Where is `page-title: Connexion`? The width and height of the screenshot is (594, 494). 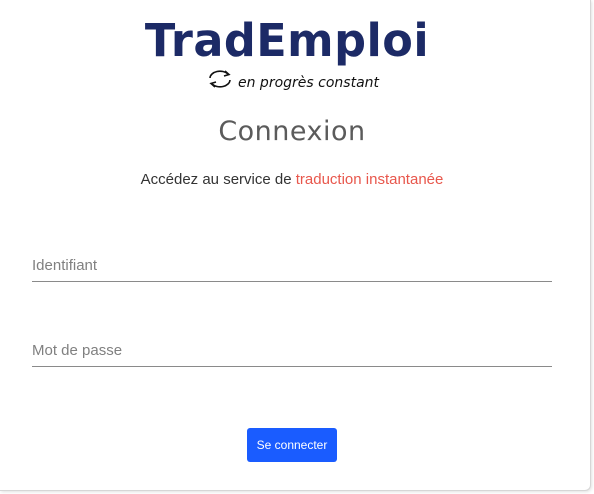
page-title: Connexion is located at coordinates (292, 131).